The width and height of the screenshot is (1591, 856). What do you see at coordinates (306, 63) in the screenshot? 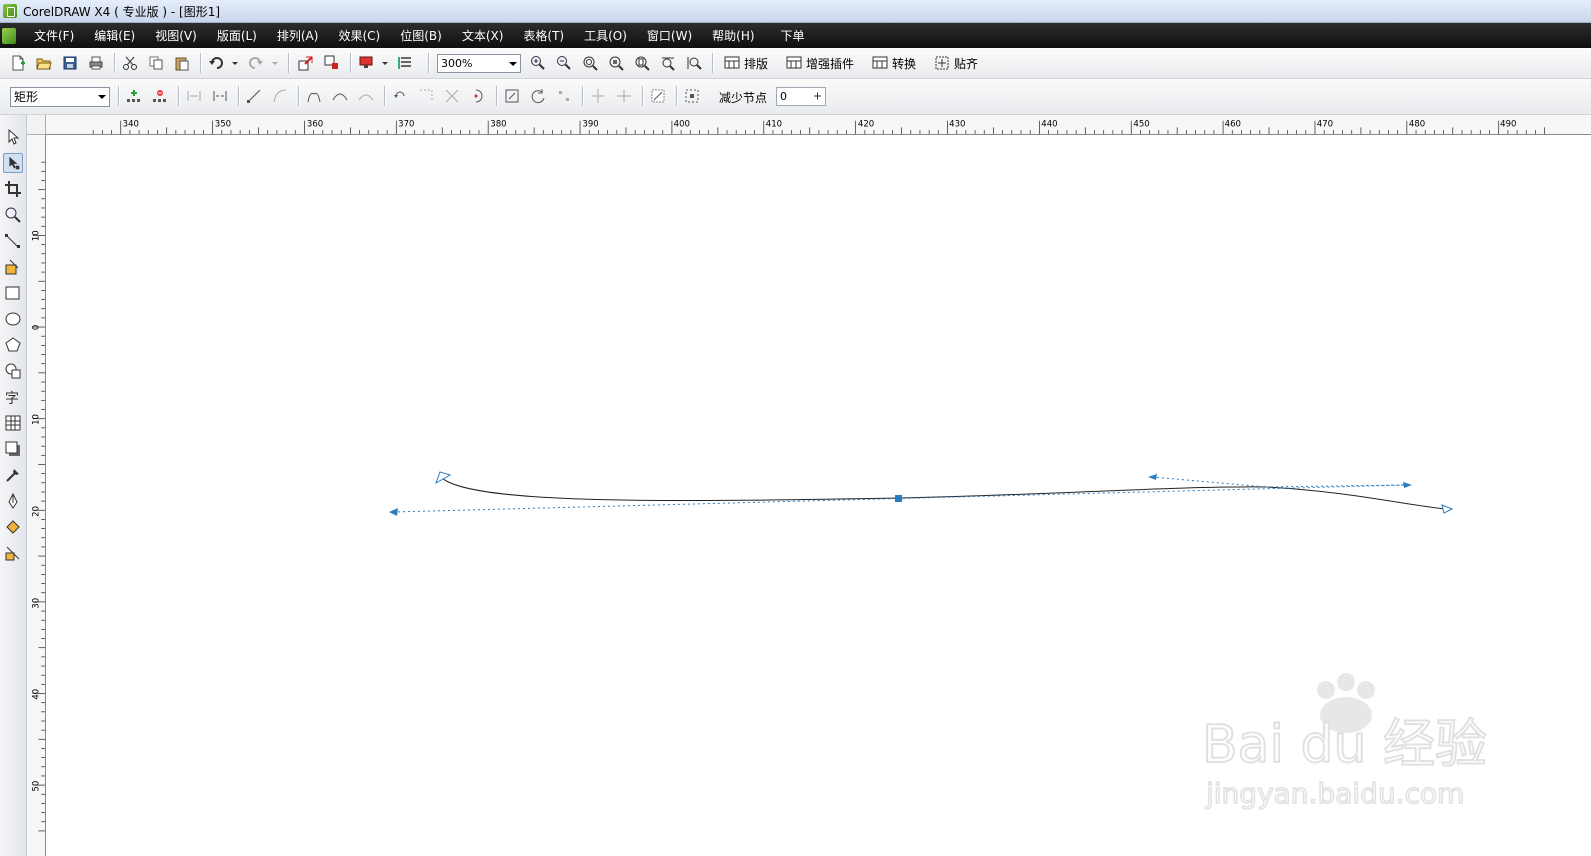
I see `import-icon` at bounding box center [306, 63].